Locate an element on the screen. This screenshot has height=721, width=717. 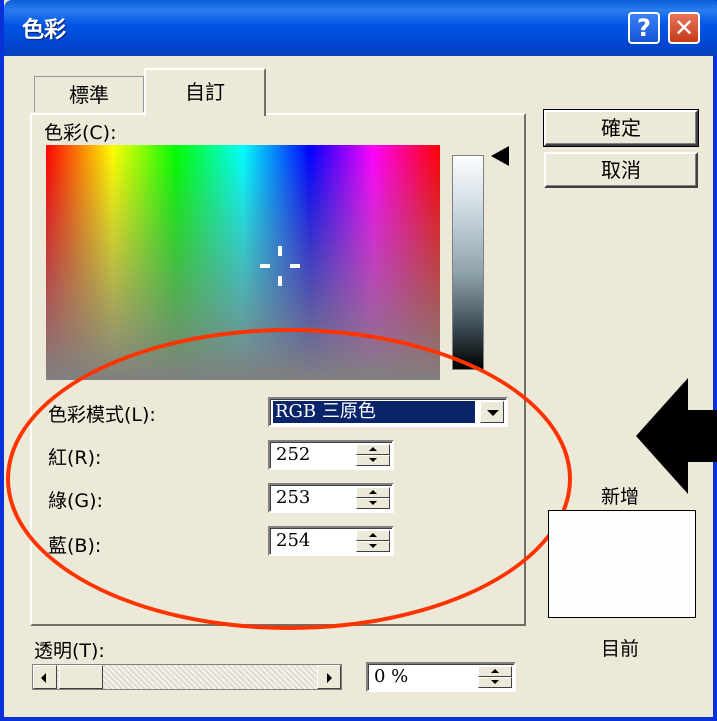
luminance-pointer-icon is located at coordinates (500, 156).